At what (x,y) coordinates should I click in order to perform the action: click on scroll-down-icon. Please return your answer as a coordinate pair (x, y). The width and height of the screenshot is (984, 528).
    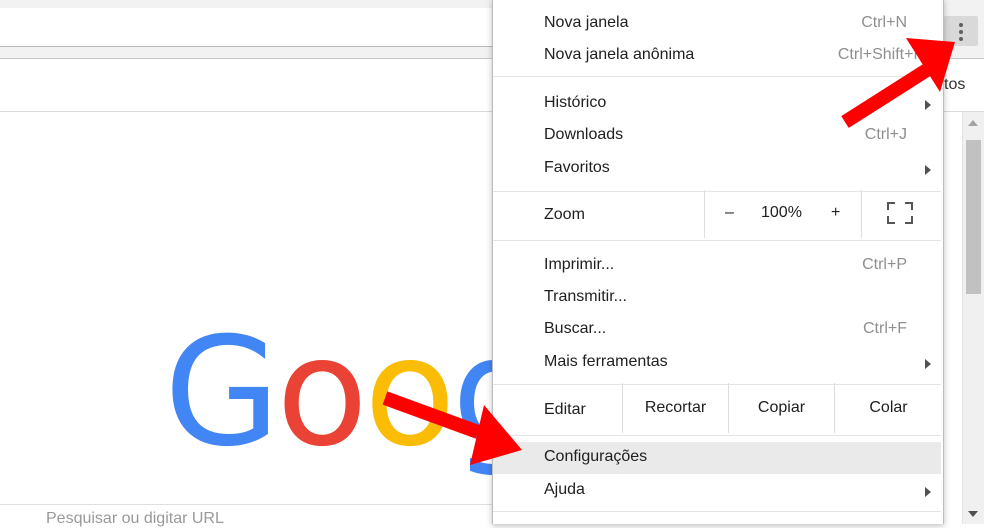
    Looking at the image, I should click on (973, 514).